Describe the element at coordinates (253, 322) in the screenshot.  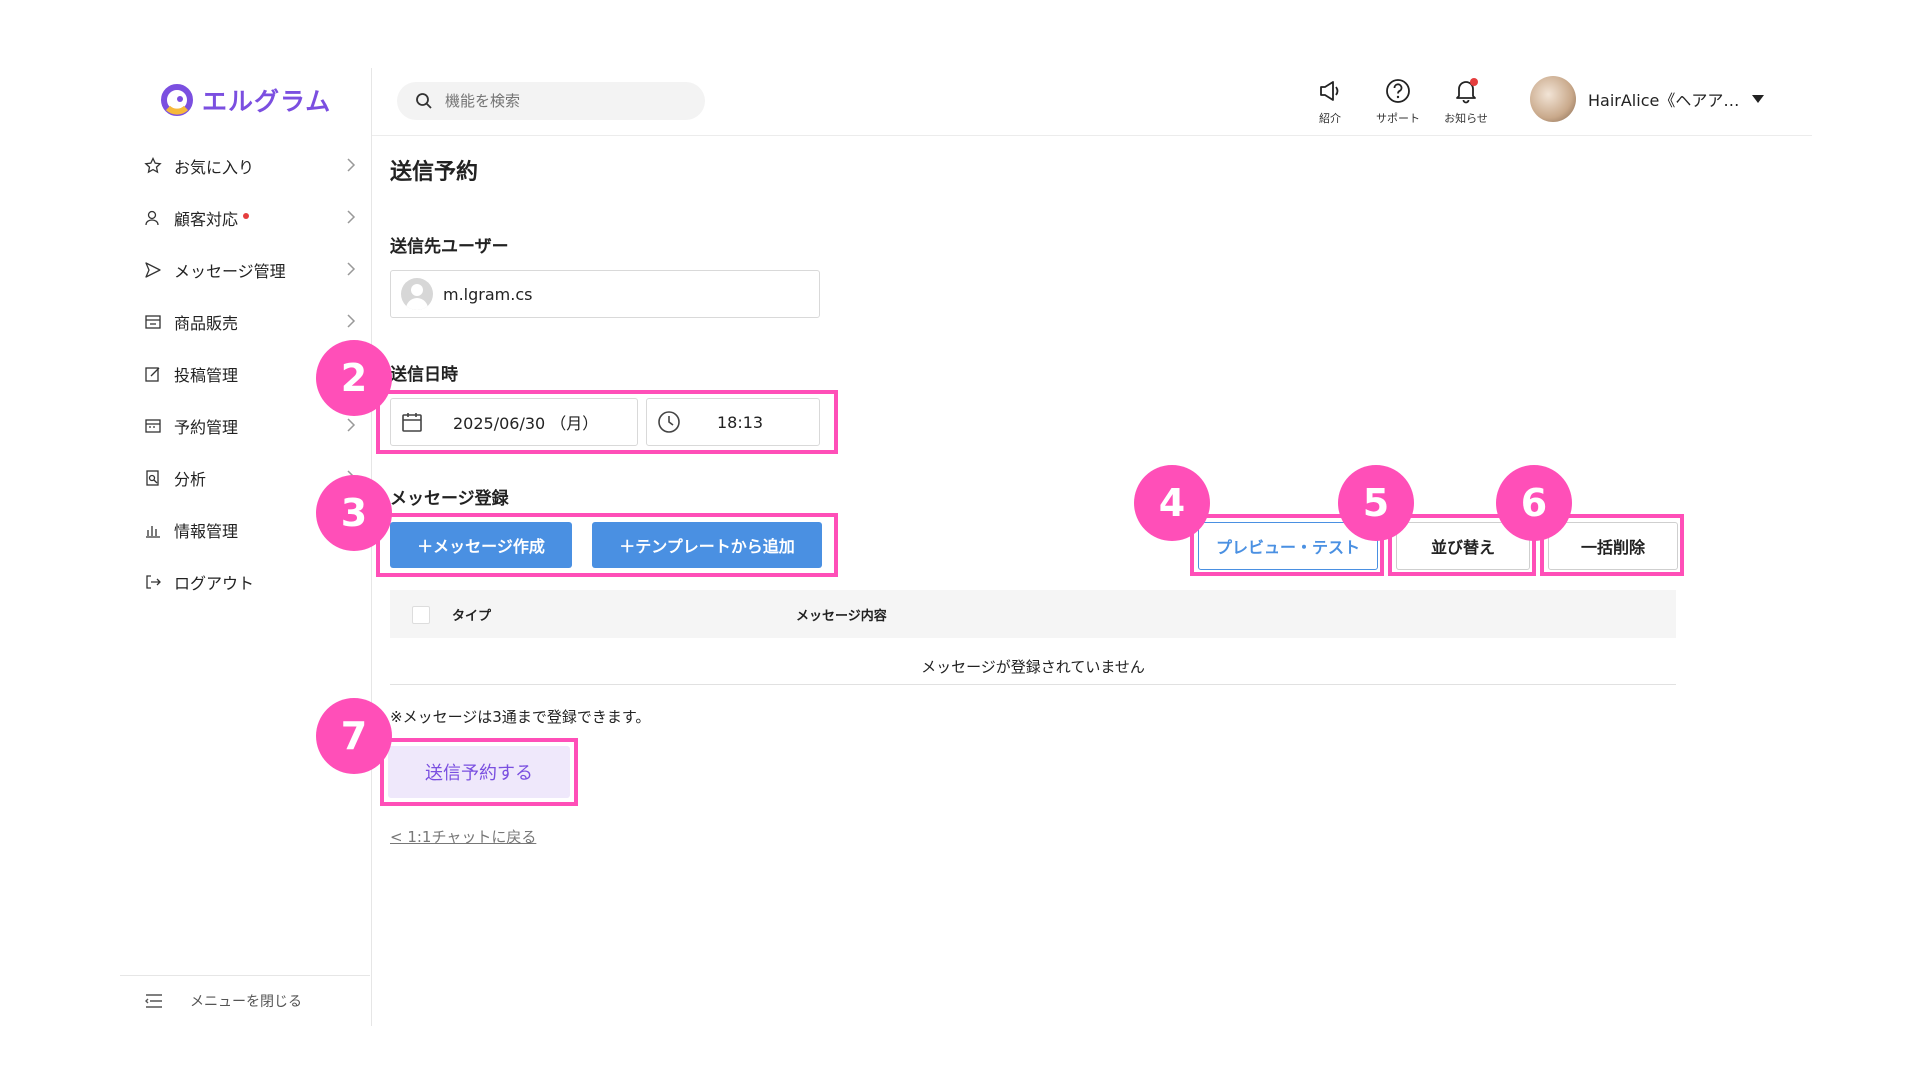
I see `sidebar-item-3: 商品販売` at that location.